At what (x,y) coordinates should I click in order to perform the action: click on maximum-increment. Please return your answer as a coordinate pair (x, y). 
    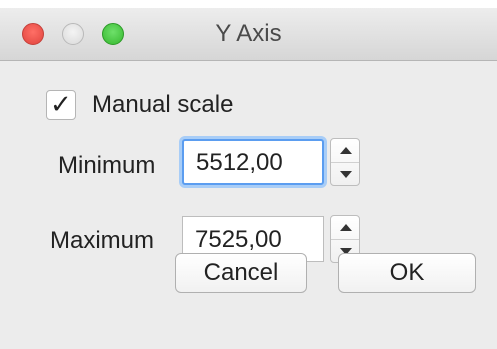
    Looking at the image, I should click on (345, 227).